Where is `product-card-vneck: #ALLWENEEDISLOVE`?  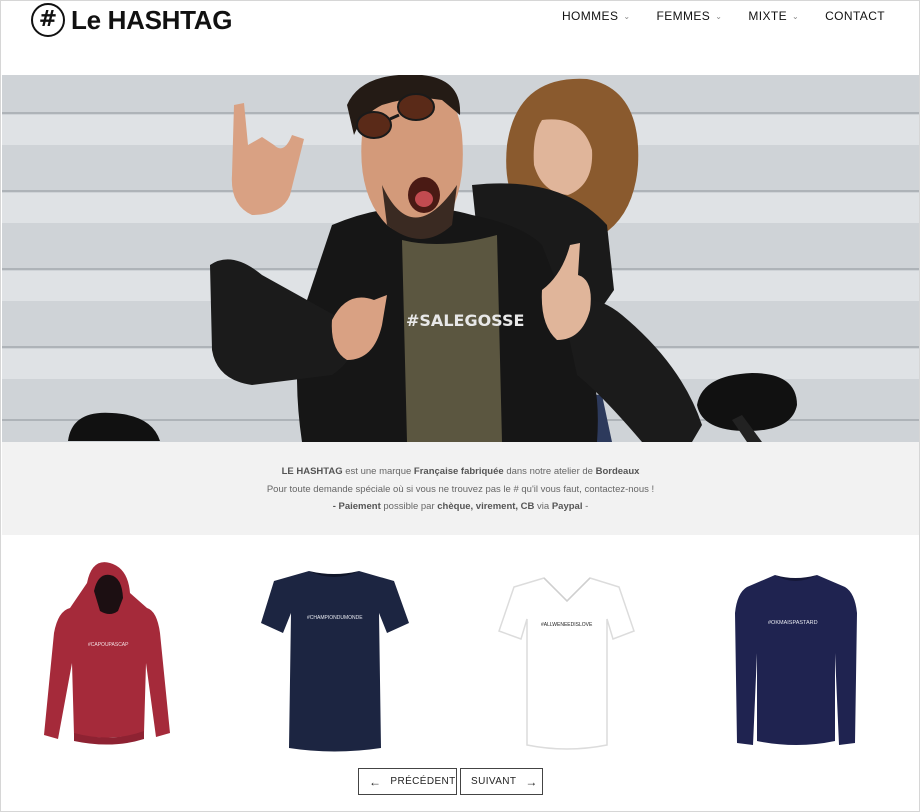
product-card-vneck: #ALLWENEEDISLOVE is located at coordinates (566, 658).